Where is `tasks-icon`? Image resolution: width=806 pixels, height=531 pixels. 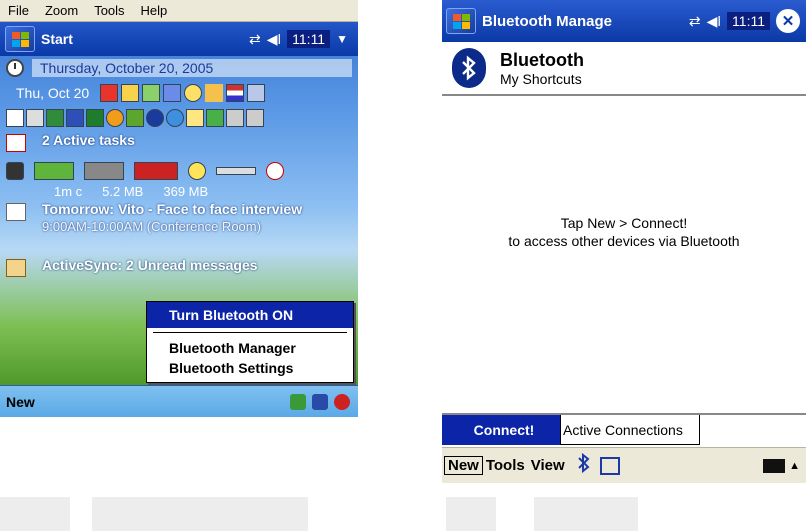 tasks-icon is located at coordinates (16, 143).